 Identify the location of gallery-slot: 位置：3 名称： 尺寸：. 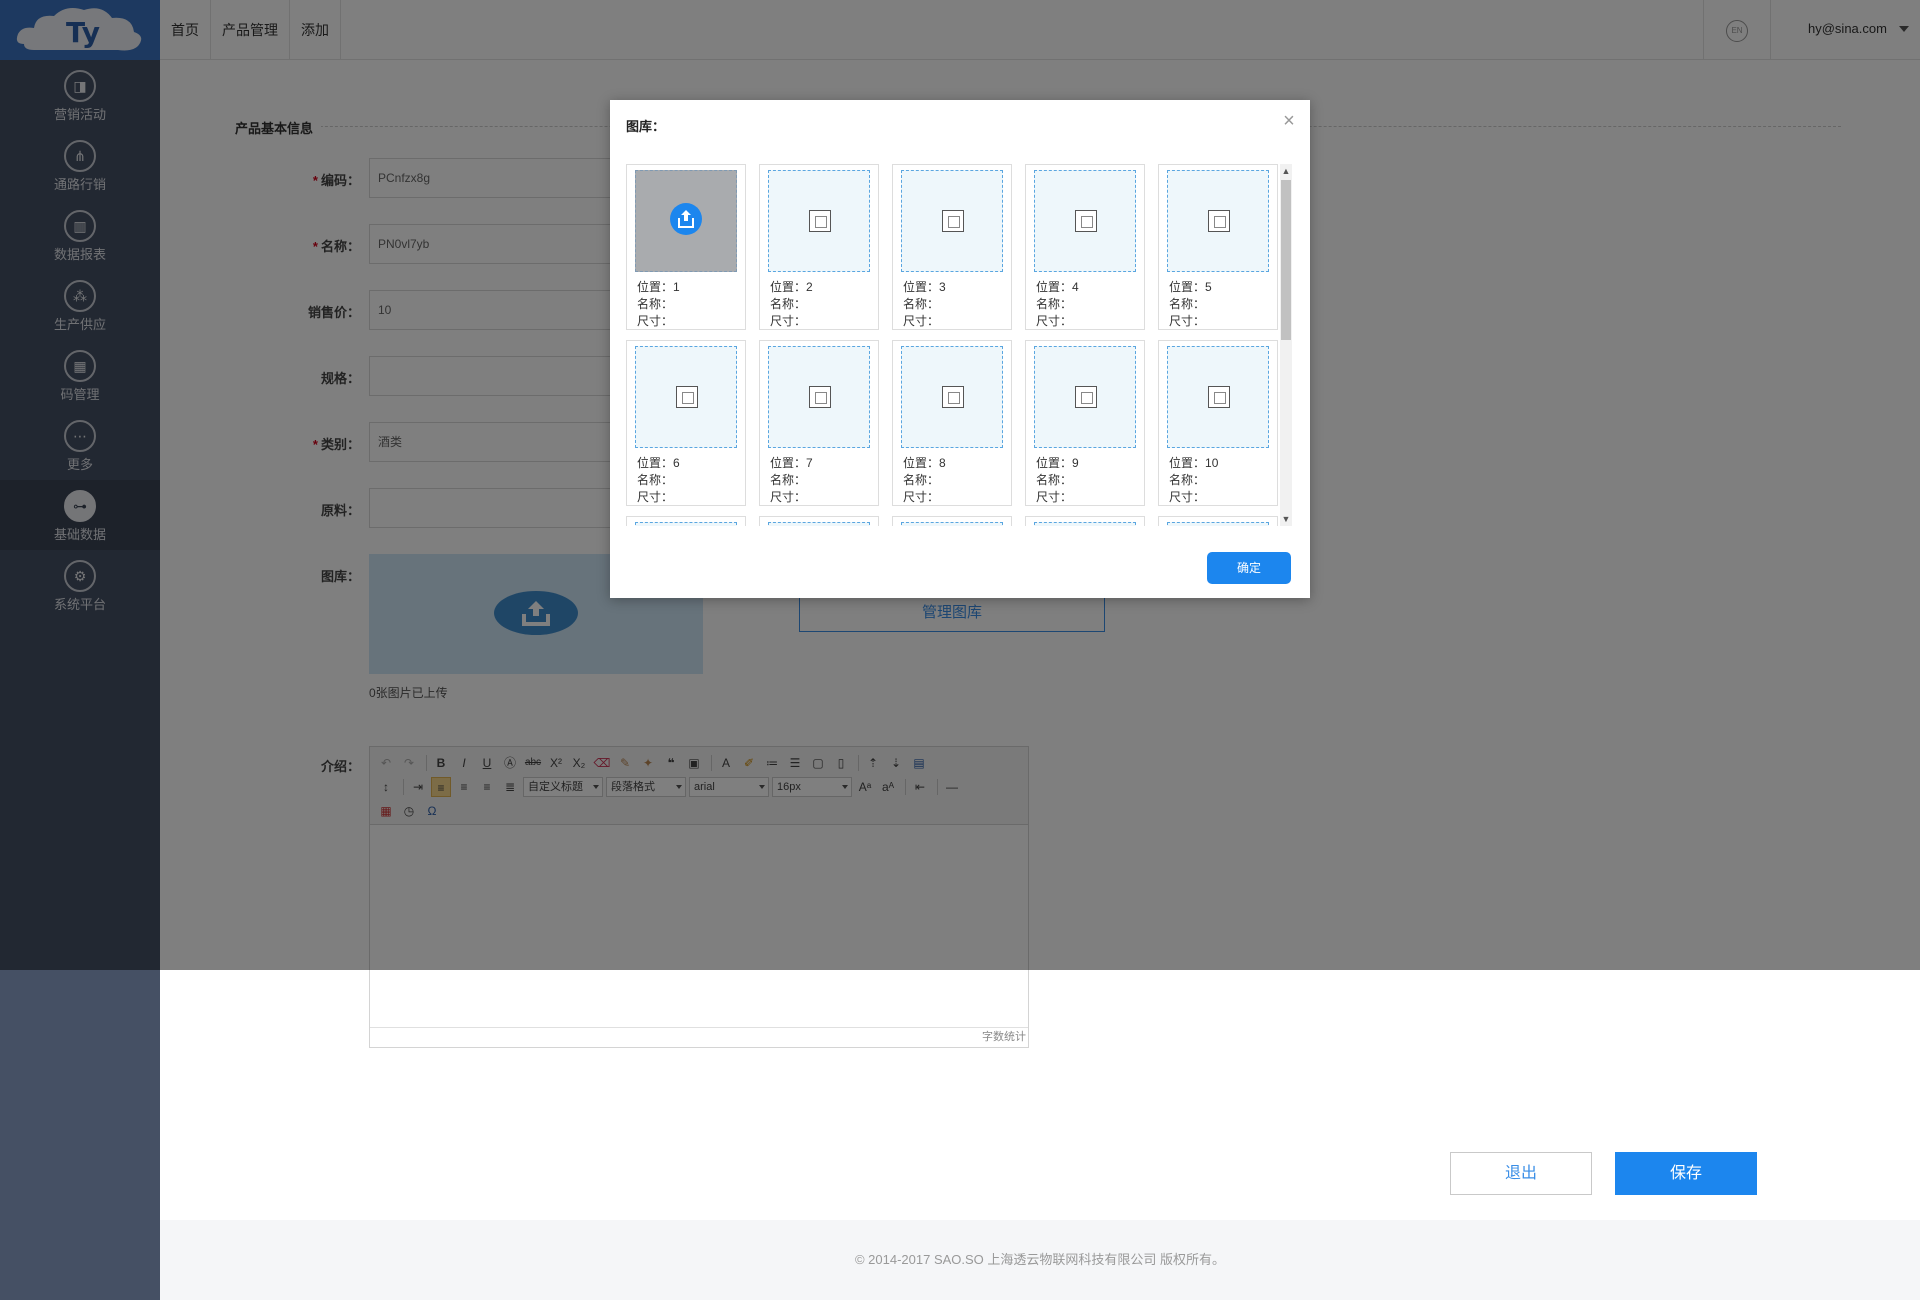
(952, 247).